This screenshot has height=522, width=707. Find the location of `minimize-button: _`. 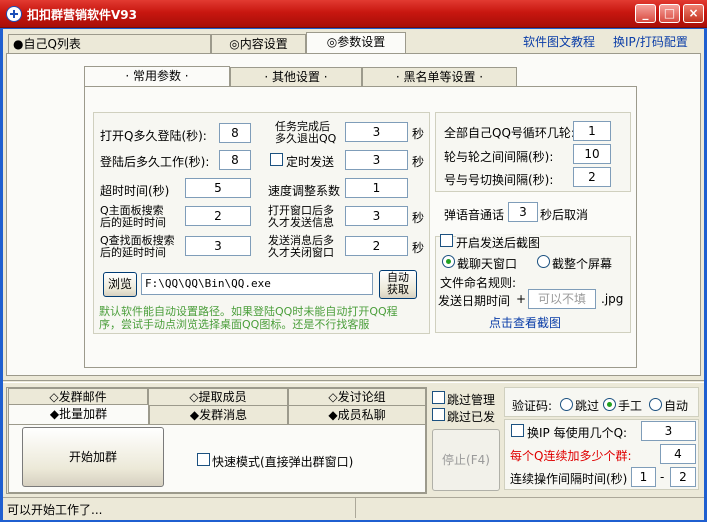

minimize-button: _ is located at coordinates (645, 13).